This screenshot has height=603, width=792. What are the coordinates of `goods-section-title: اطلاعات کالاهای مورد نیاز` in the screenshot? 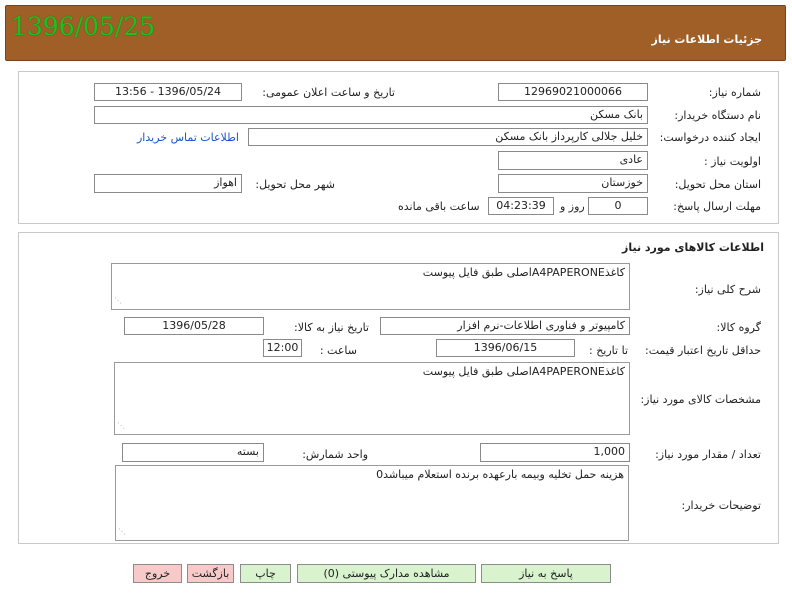 It's located at (693, 247).